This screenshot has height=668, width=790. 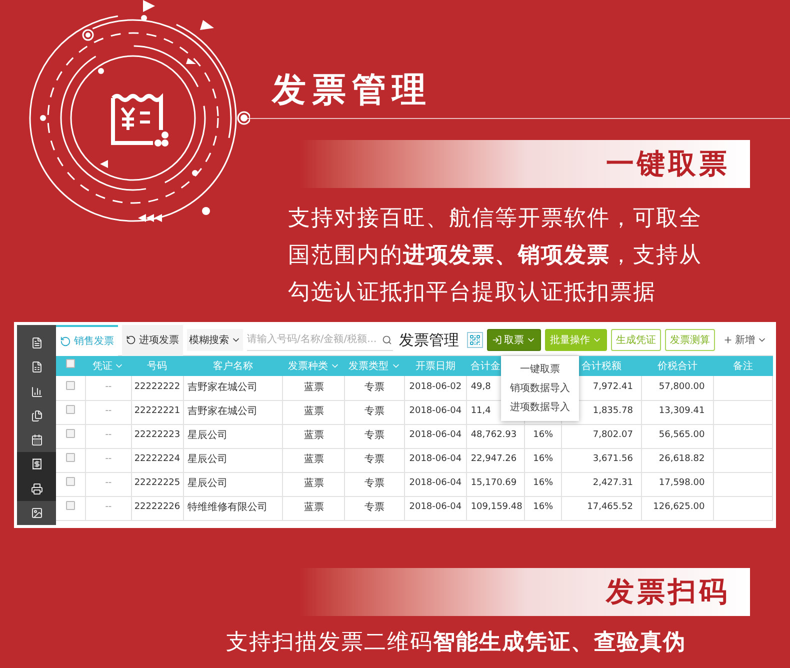 I want to click on table-cell: 22222225, so click(x=157, y=483).